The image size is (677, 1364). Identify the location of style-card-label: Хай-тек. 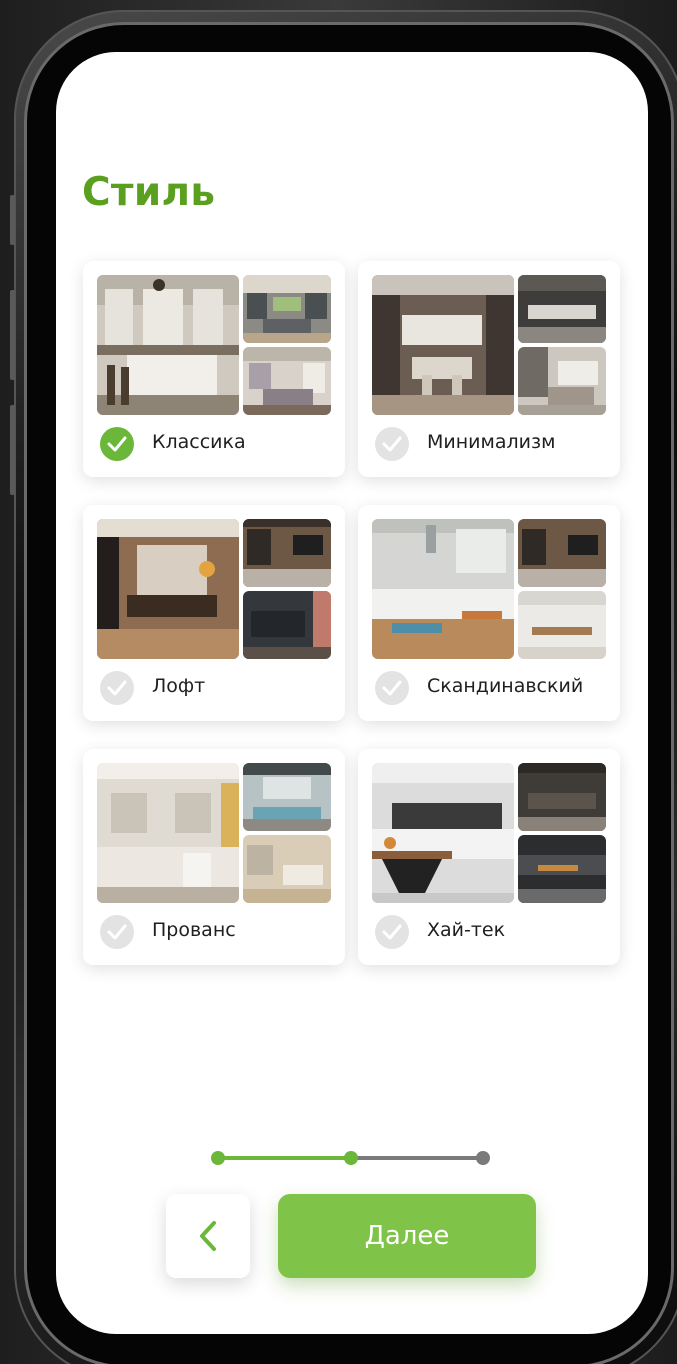
(466, 930).